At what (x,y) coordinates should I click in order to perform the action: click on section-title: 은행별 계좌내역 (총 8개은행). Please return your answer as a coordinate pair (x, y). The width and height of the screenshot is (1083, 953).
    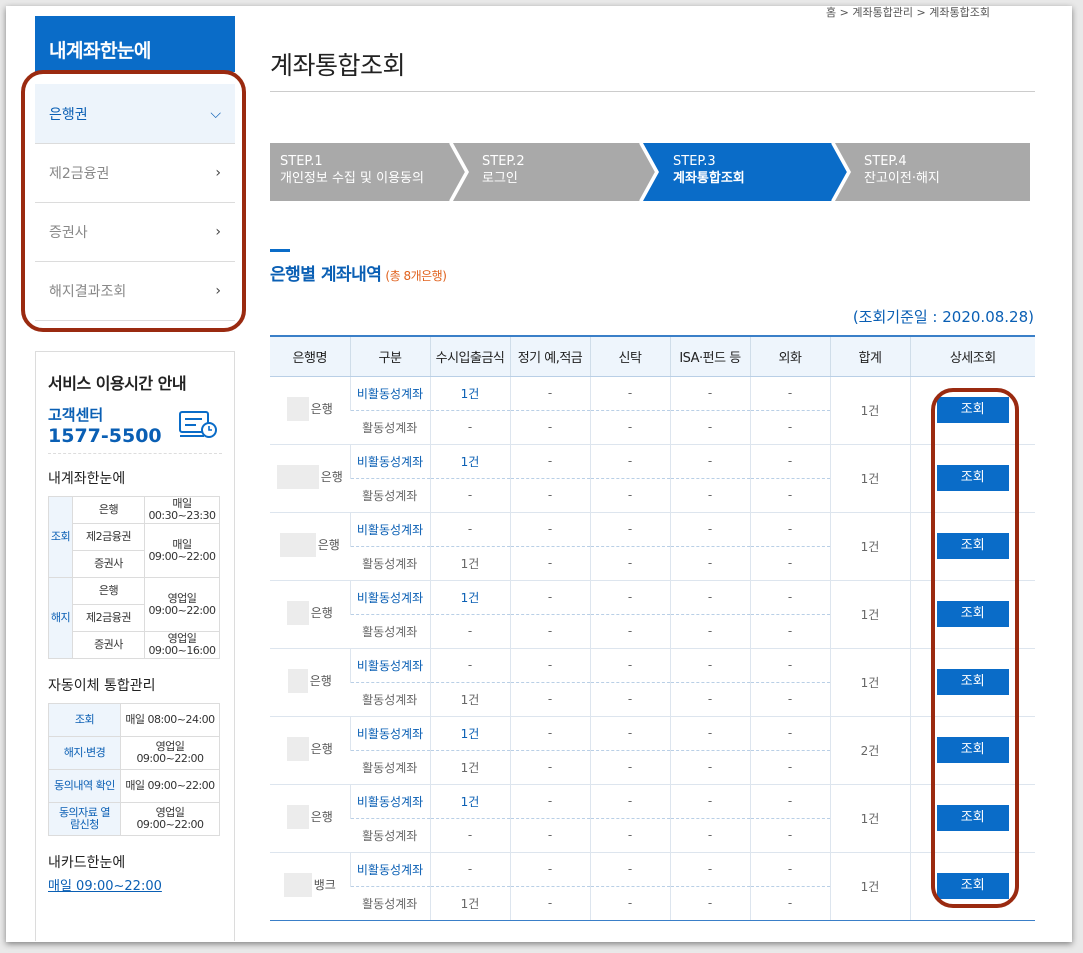
    Looking at the image, I should click on (358, 275).